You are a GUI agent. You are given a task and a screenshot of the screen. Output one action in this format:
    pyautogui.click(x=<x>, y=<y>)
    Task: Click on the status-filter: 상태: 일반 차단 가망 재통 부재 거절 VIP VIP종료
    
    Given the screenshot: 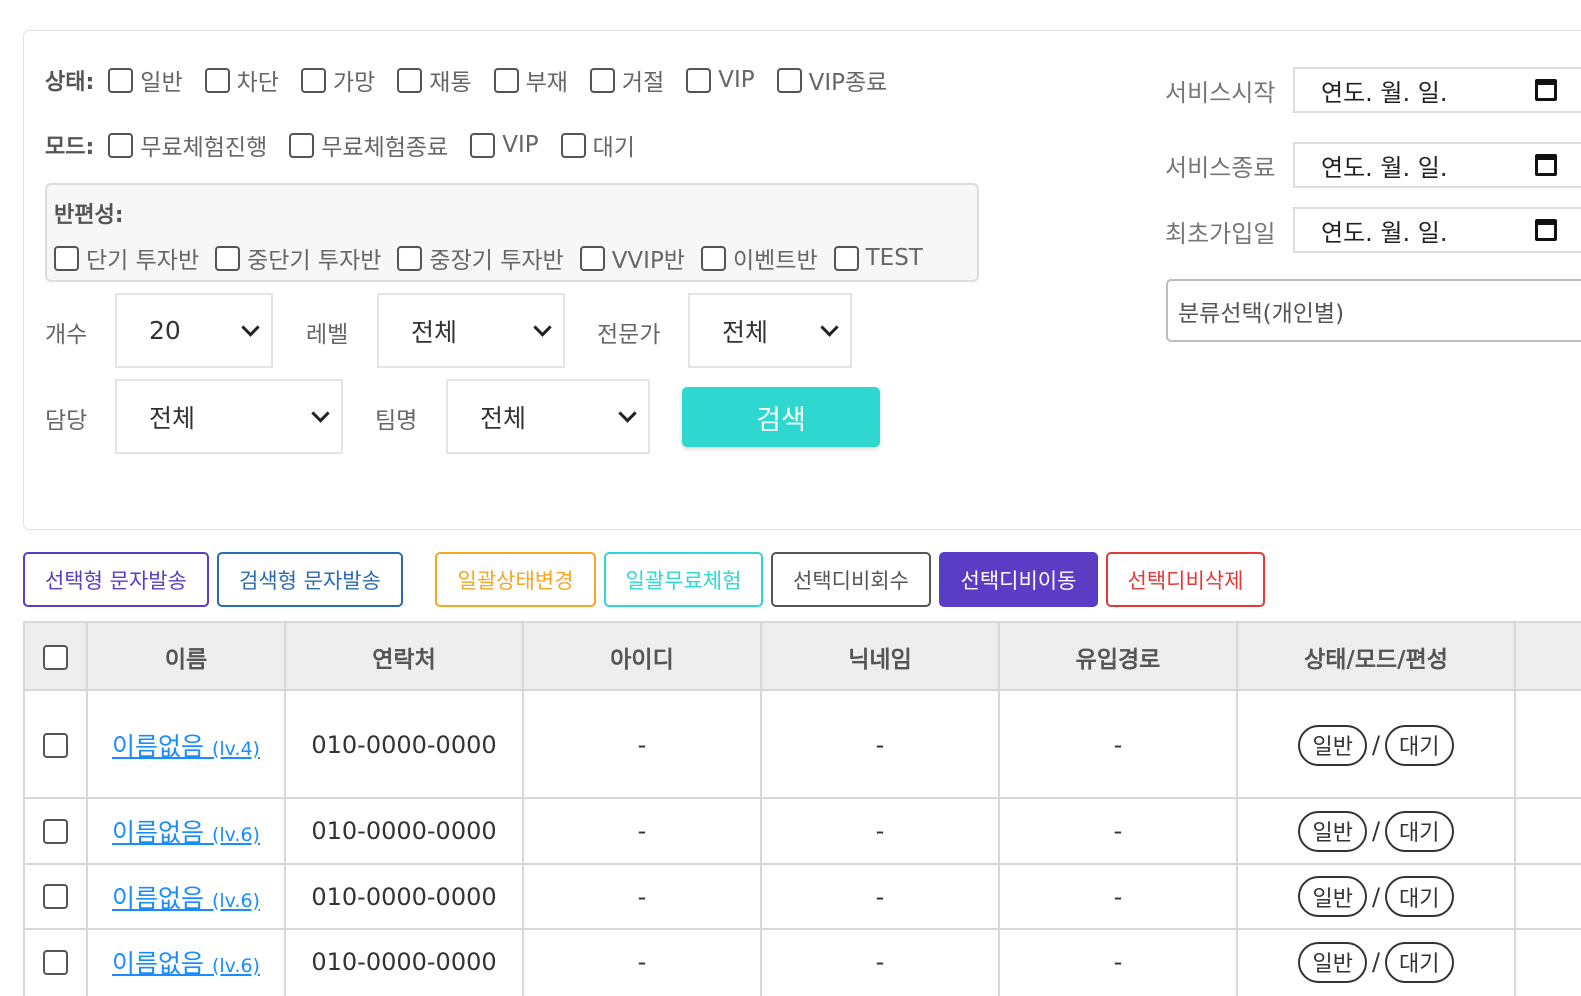 What is the action you would take?
    pyautogui.click(x=477, y=80)
    